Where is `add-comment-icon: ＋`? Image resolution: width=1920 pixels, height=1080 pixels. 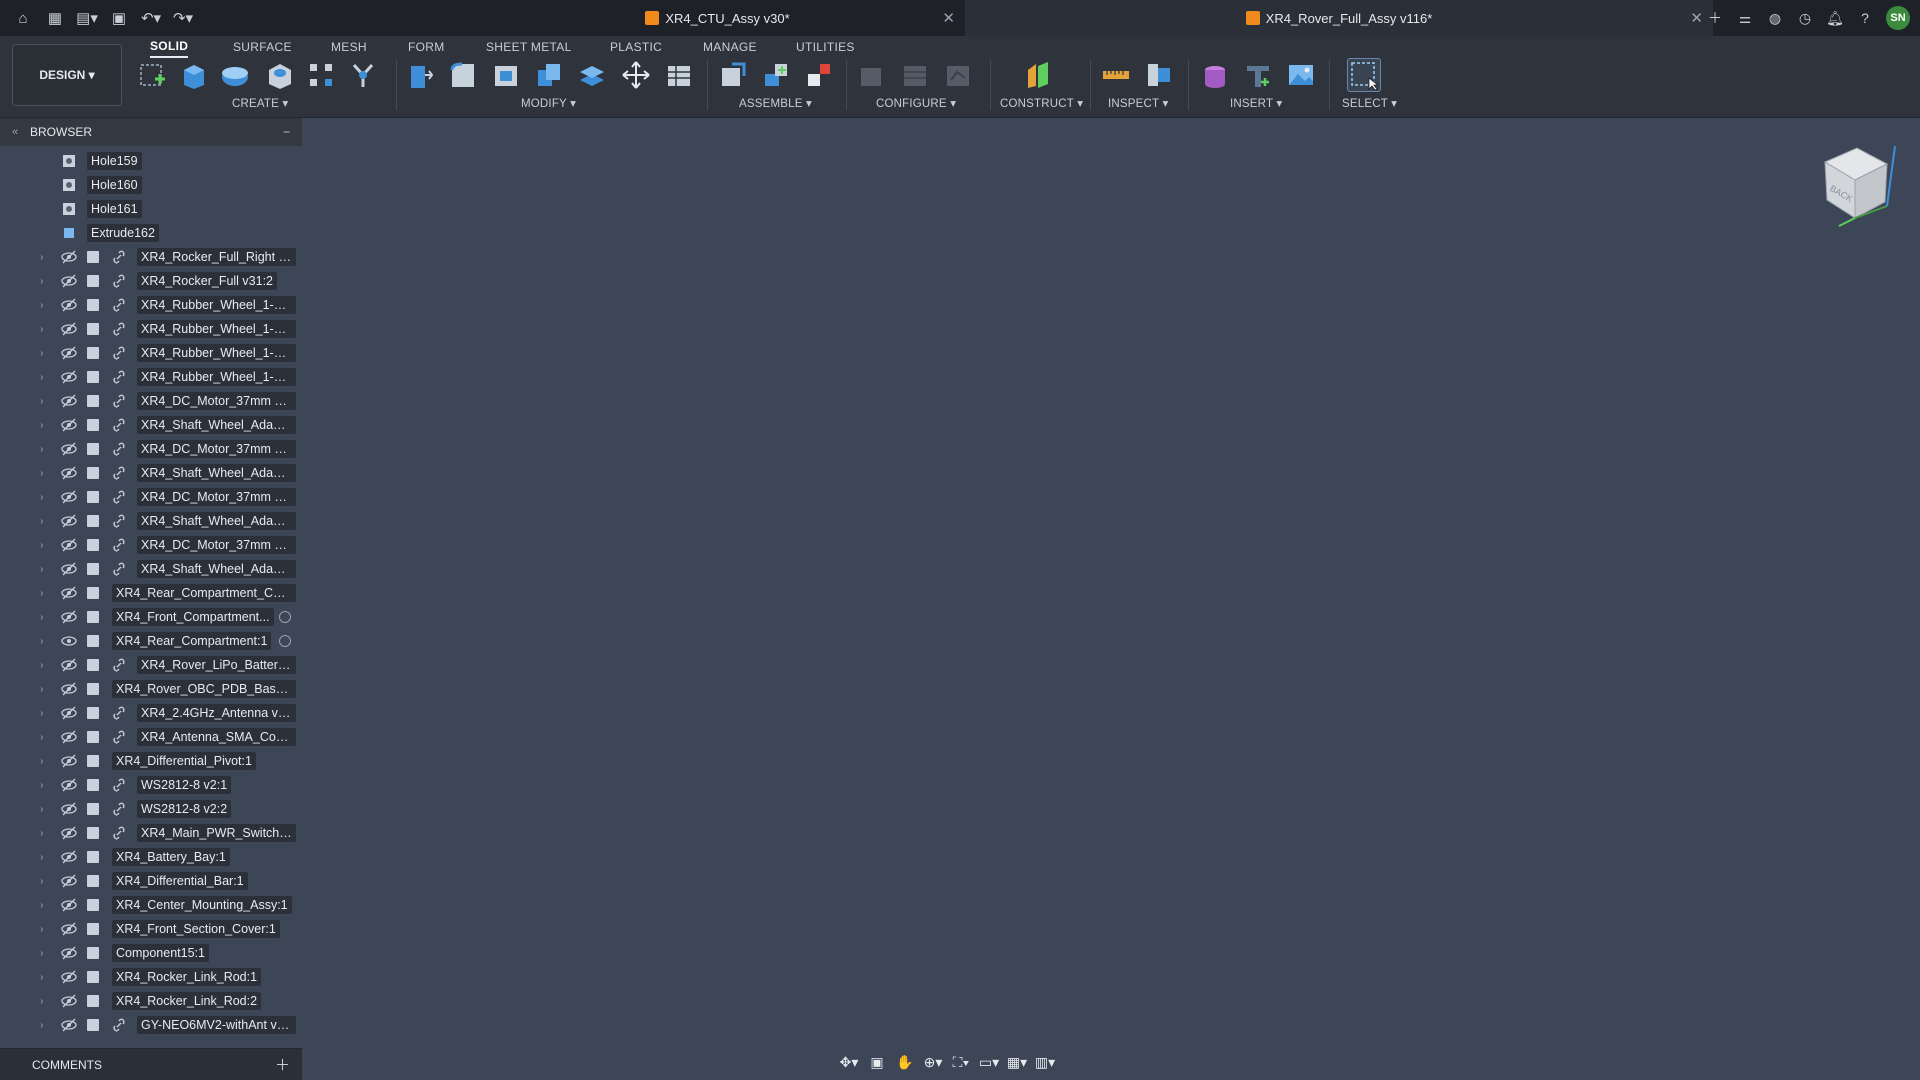 add-comment-icon: ＋ is located at coordinates (282, 1064).